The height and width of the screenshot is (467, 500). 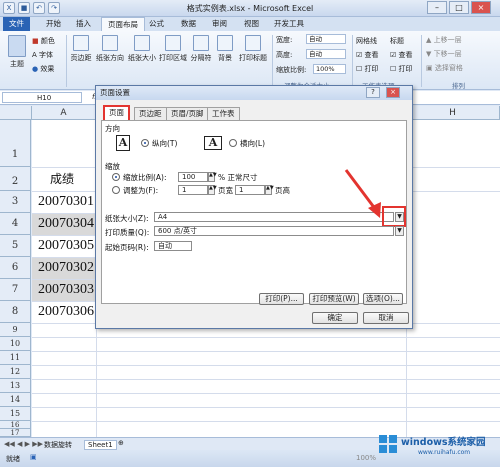 What do you see at coordinates (444, 40) in the screenshot?
I see `bring-forward-button: ▲ 上移一层` at bounding box center [444, 40].